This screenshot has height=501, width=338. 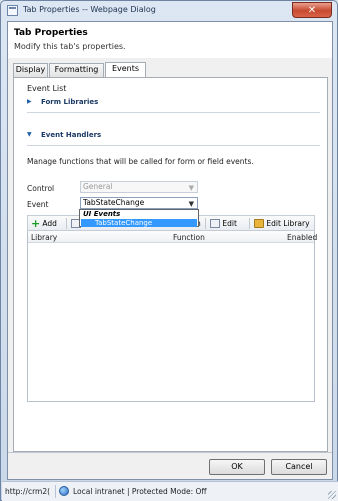 I want to click on cancel-button: Cancel, so click(x=299, y=467).